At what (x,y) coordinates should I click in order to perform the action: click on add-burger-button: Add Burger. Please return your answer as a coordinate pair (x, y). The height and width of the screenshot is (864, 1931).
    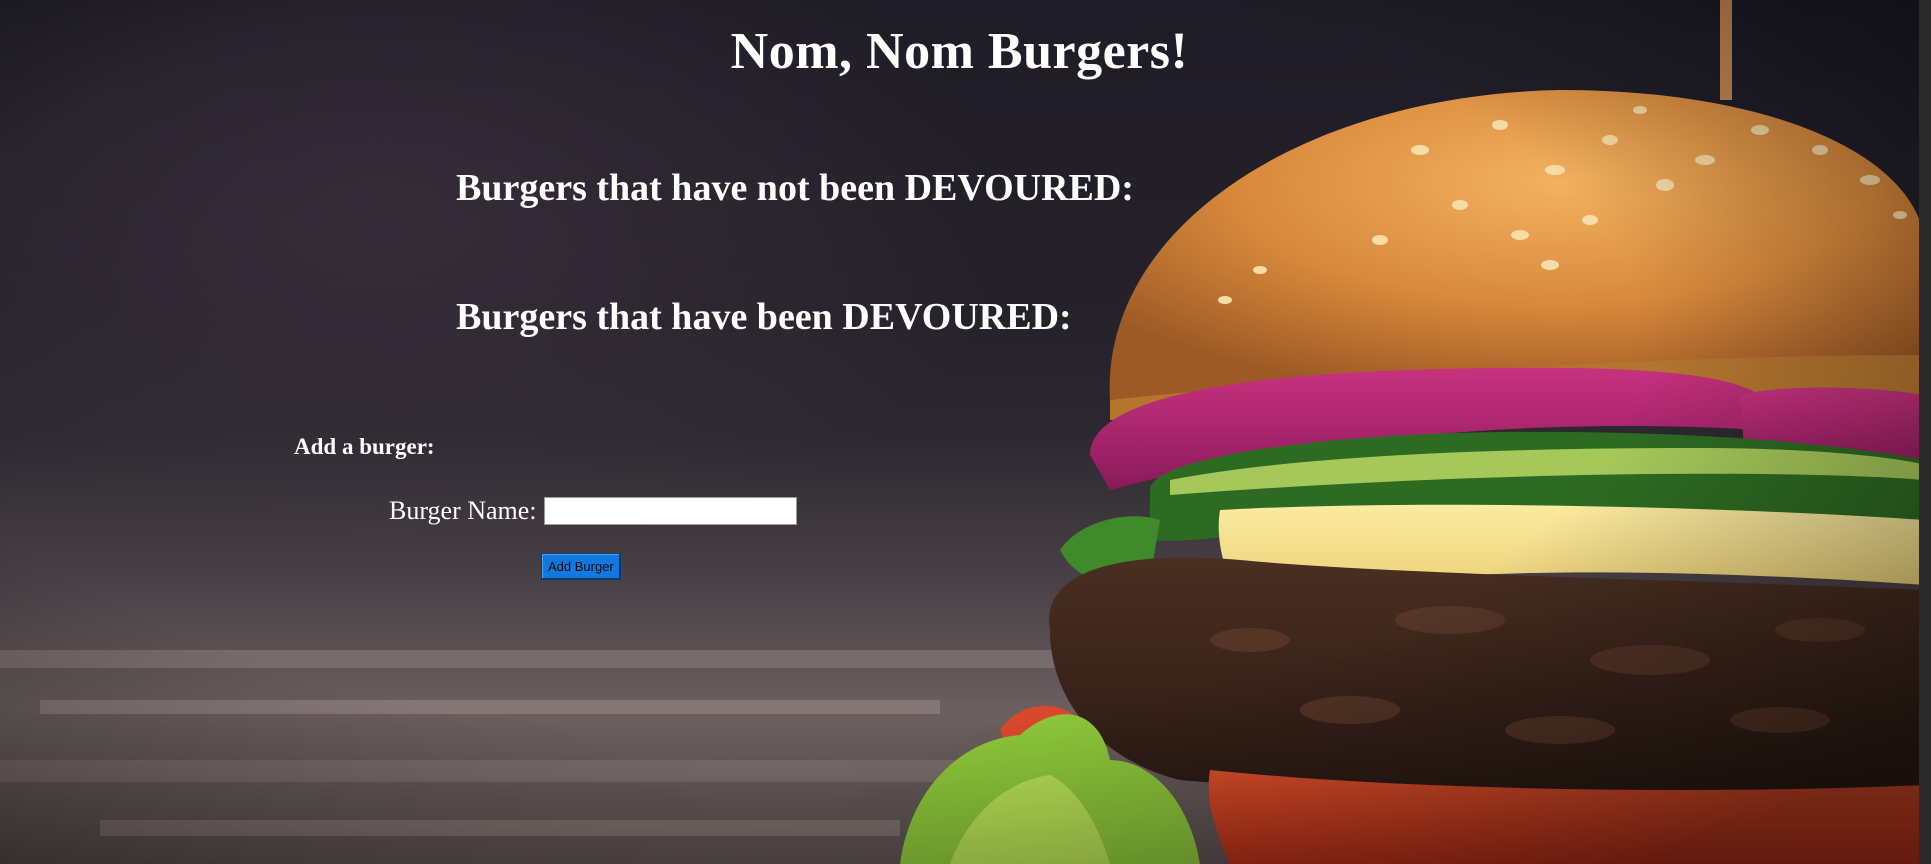
    Looking at the image, I should click on (581, 566).